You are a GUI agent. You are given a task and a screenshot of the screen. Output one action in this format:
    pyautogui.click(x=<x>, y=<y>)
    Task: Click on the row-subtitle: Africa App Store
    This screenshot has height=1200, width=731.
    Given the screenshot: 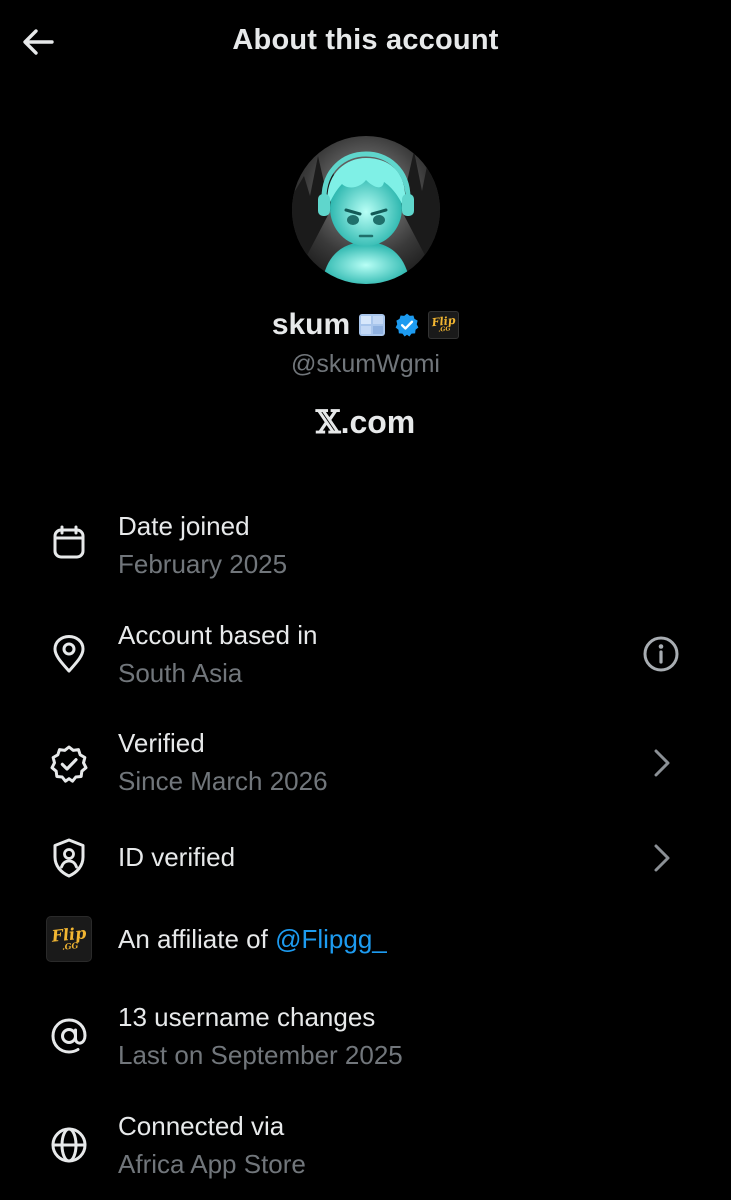 What is the action you would take?
    pyautogui.click(x=212, y=1164)
    